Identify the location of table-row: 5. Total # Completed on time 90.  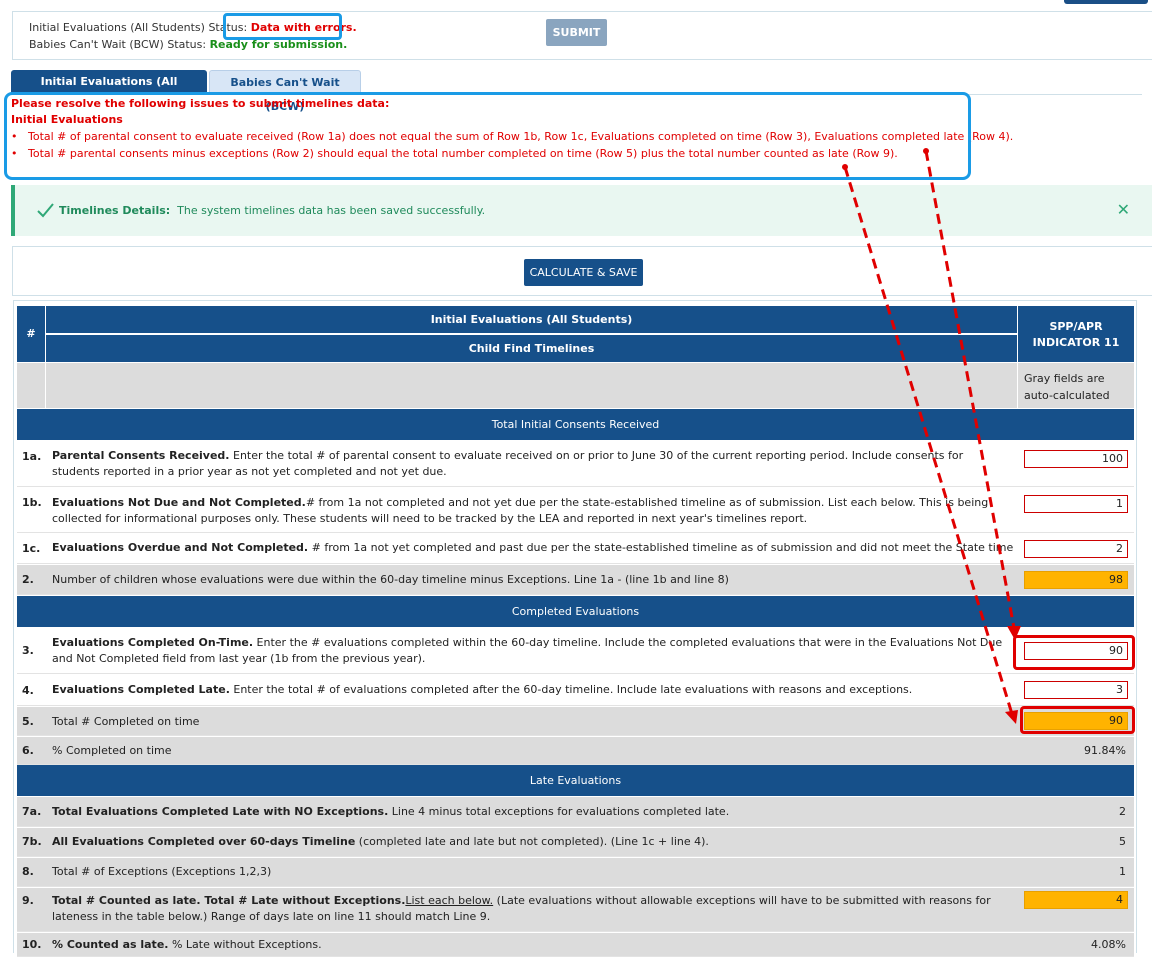
(575, 721).